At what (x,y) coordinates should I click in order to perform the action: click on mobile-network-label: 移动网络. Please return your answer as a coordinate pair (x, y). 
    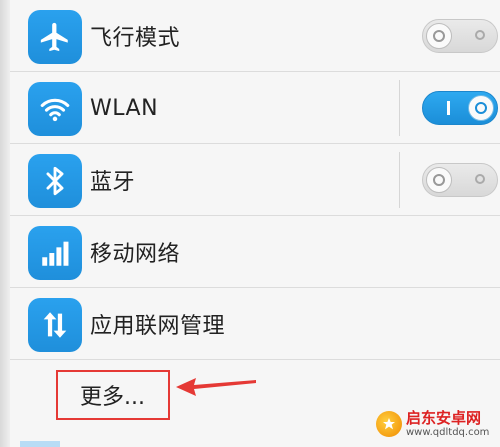
    Looking at the image, I should click on (135, 254).